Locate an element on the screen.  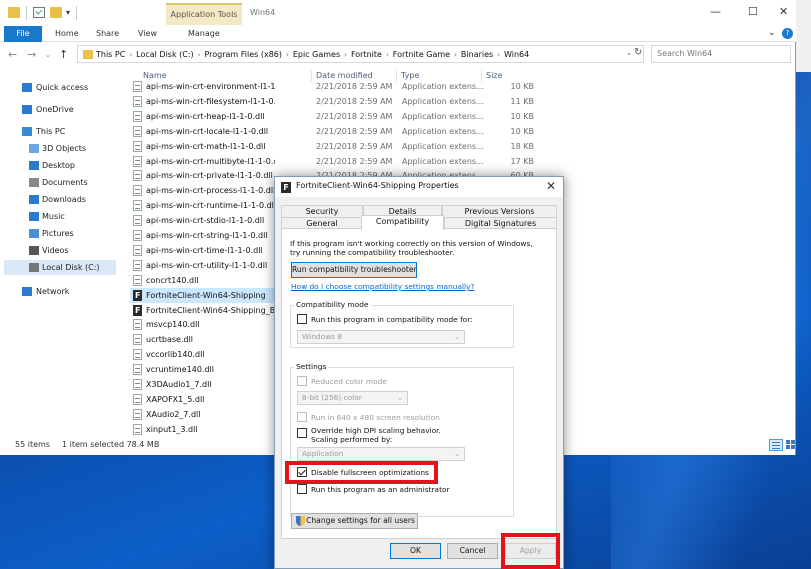
application-tools-tab: Application Tools is located at coordinates (204, 14).